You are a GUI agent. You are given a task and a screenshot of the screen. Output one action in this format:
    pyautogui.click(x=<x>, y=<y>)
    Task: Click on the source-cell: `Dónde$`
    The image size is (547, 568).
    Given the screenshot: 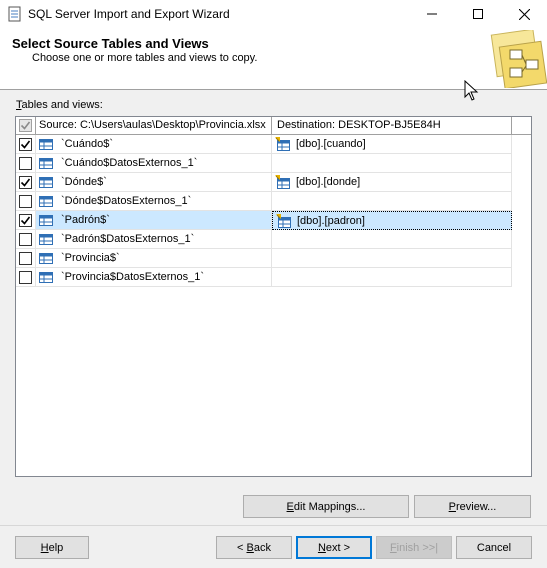 What is the action you would take?
    pyautogui.click(x=154, y=182)
    